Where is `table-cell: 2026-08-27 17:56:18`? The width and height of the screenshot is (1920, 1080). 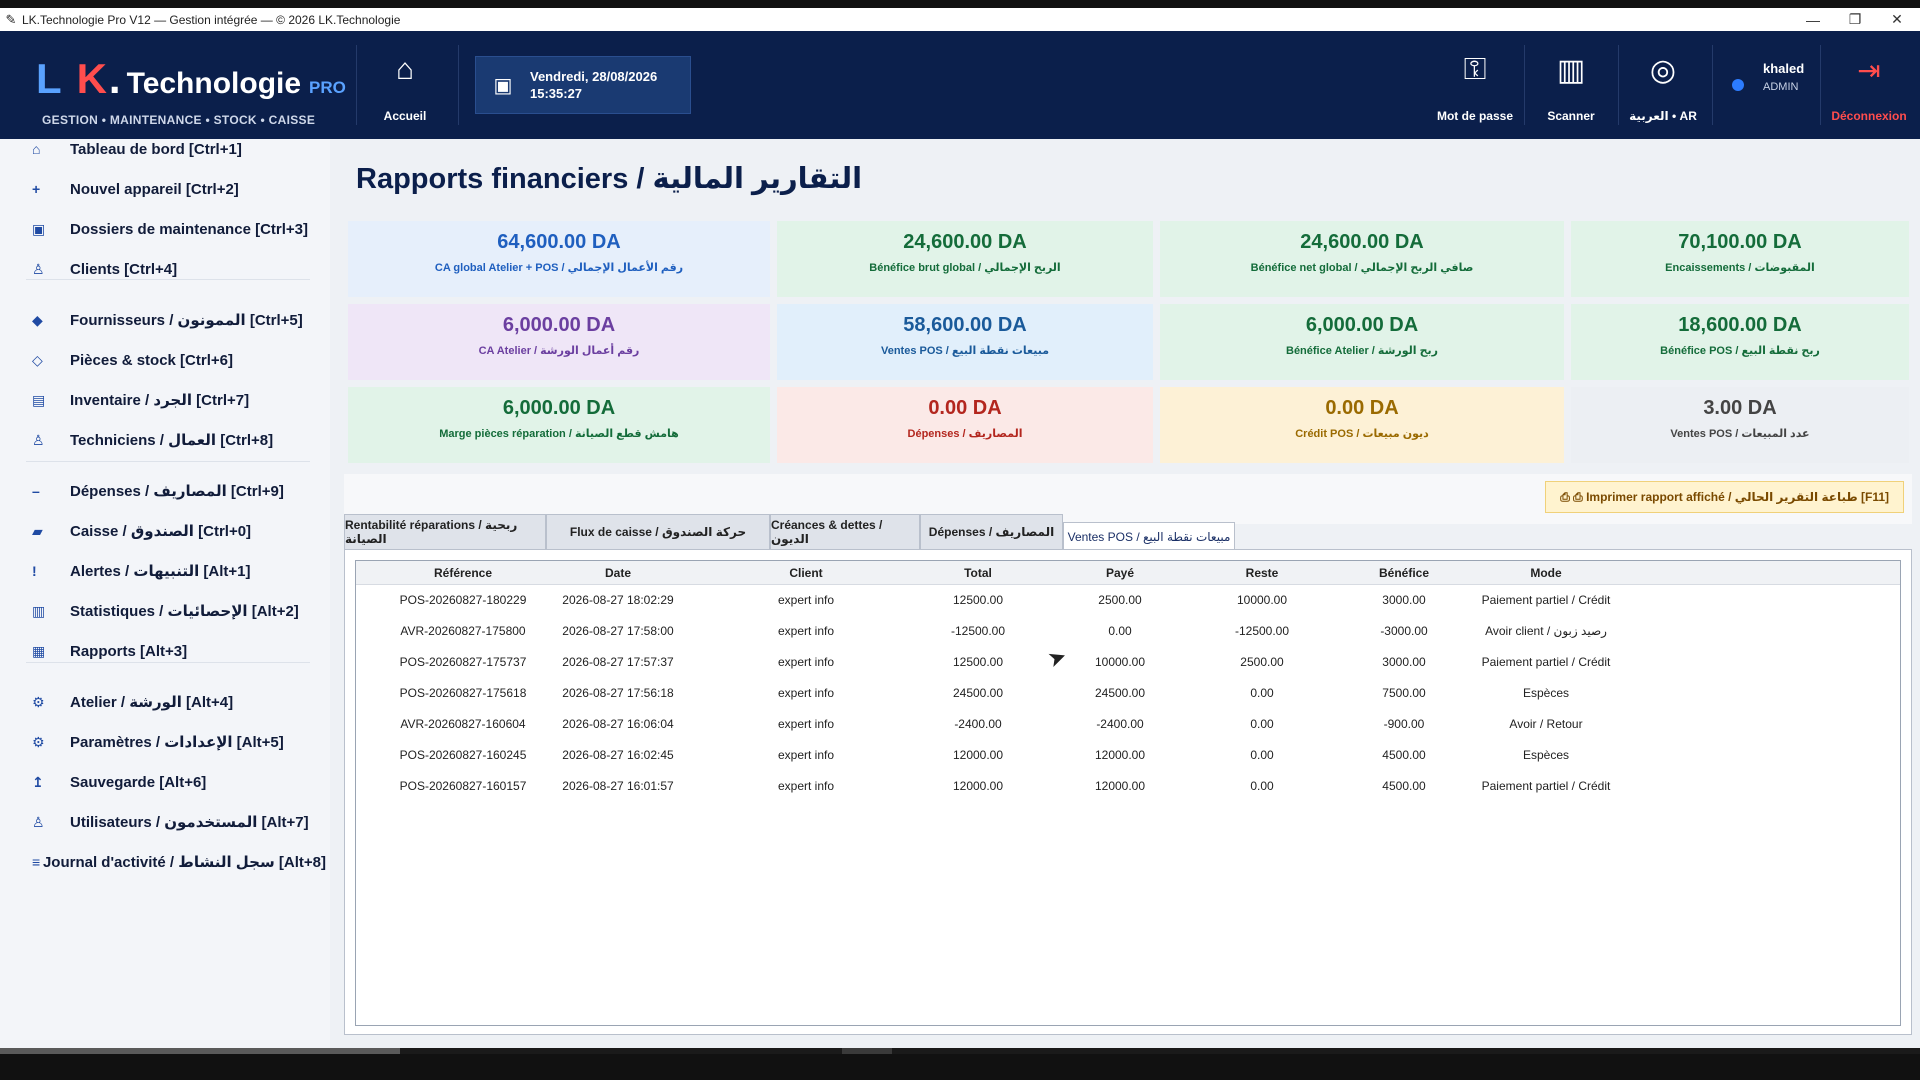
table-cell: 2026-08-27 17:56:18 is located at coordinates (618, 693).